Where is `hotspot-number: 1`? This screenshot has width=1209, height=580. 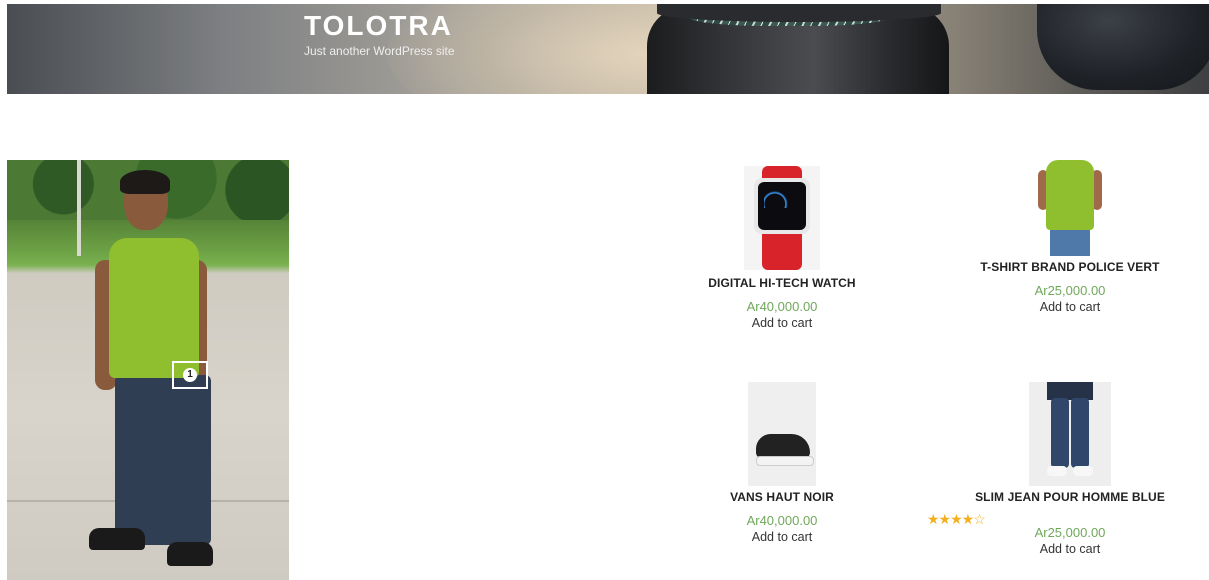 hotspot-number: 1 is located at coordinates (190, 375).